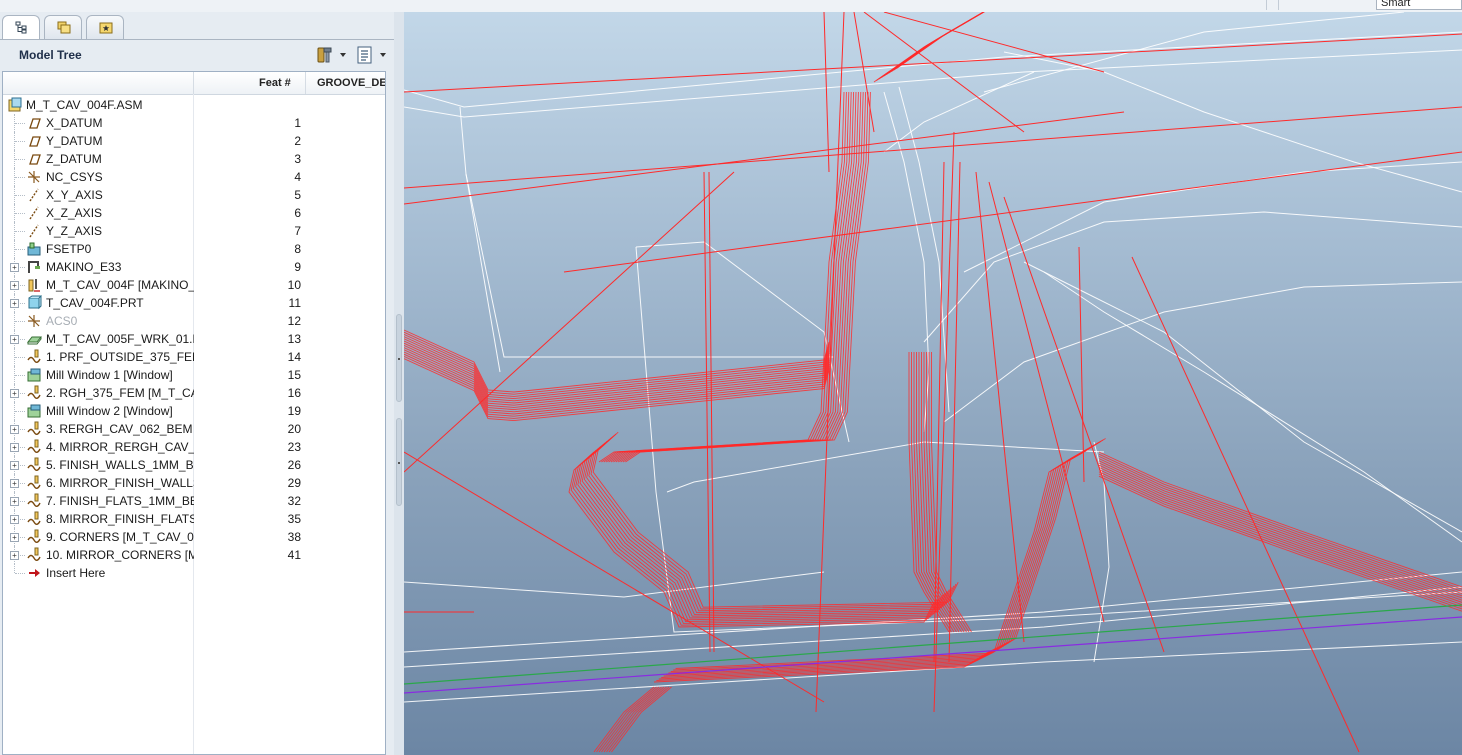 This screenshot has width=1462, height=755. Describe the element at coordinates (194, 393) in the screenshot. I see `tree-row: +2. RGH_375_FEM [M_T_CAV_004F] 16` at that location.